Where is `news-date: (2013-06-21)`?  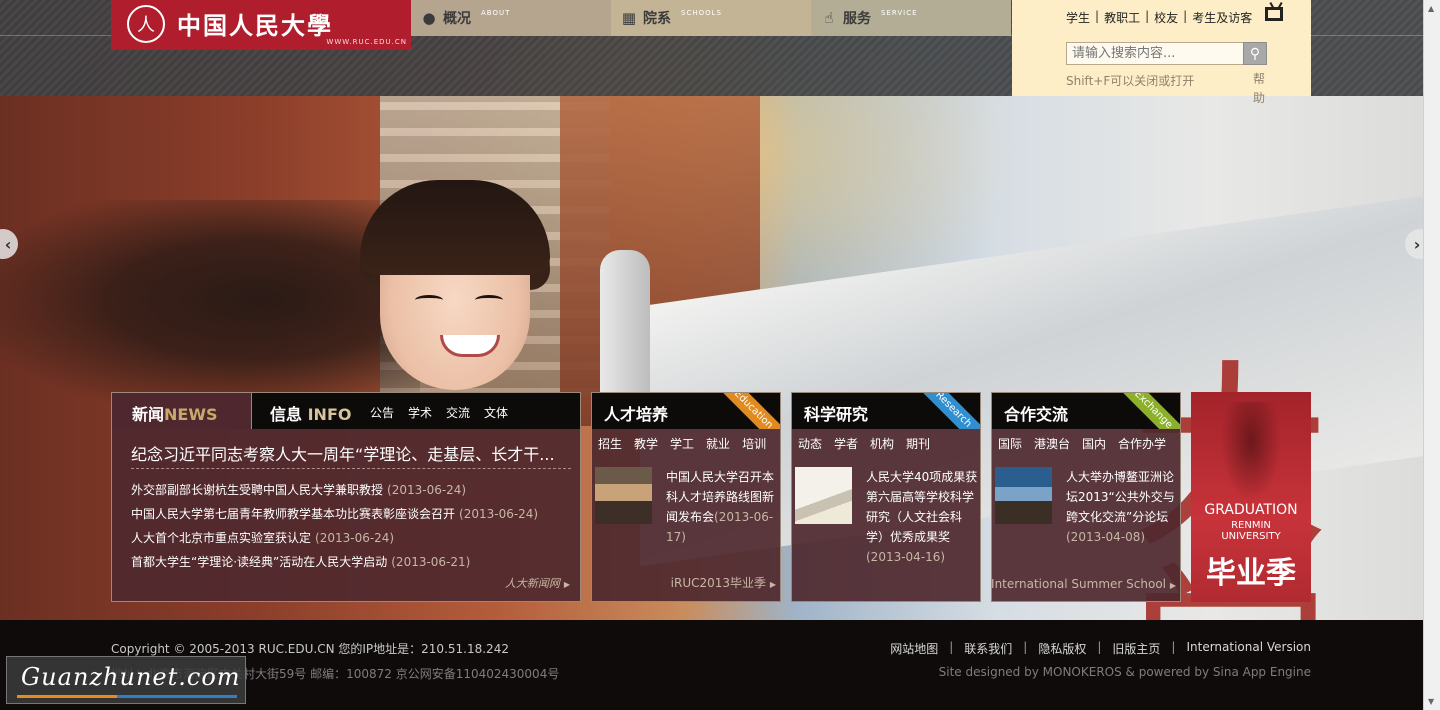
news-date: (2013-06-21) is located at coordinates (431, 562).